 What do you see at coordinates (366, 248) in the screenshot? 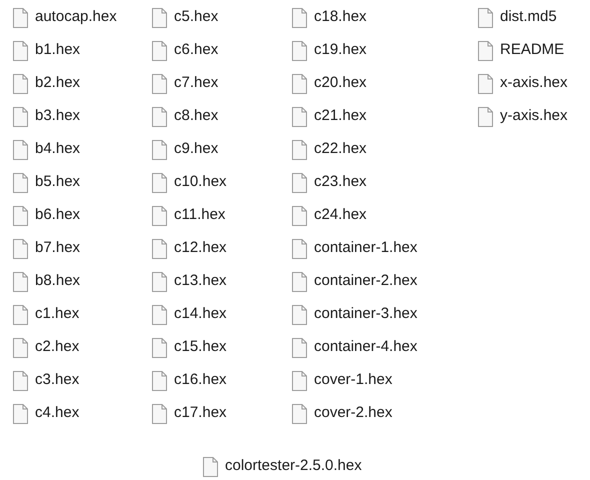
I see `file-name: container-1.hex` at bounding box center [366, 248].